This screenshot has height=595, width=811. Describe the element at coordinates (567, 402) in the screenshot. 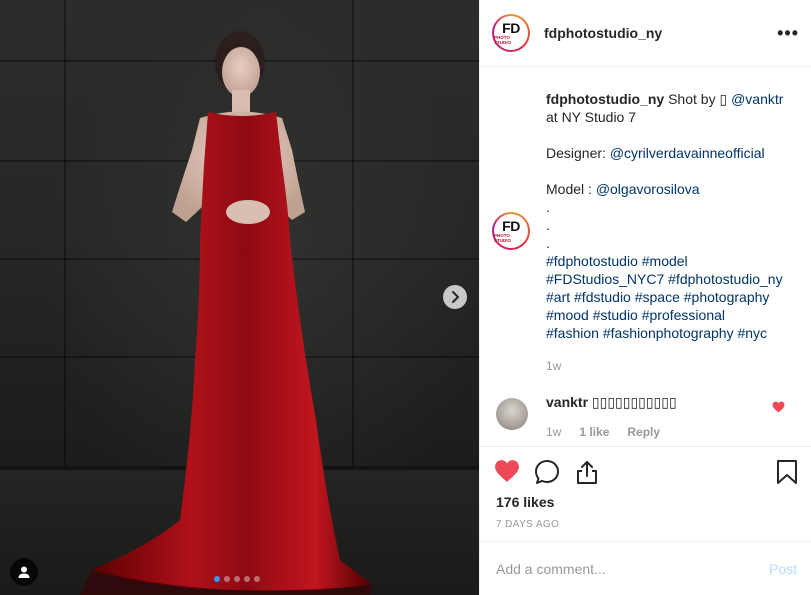

I see `comment-username: vanktr` at that location.